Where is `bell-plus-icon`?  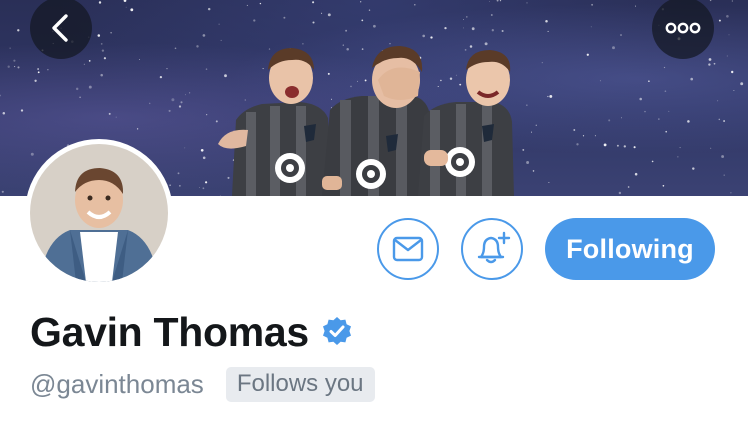
bell-plus-icon is located at coordinates (494, 247).